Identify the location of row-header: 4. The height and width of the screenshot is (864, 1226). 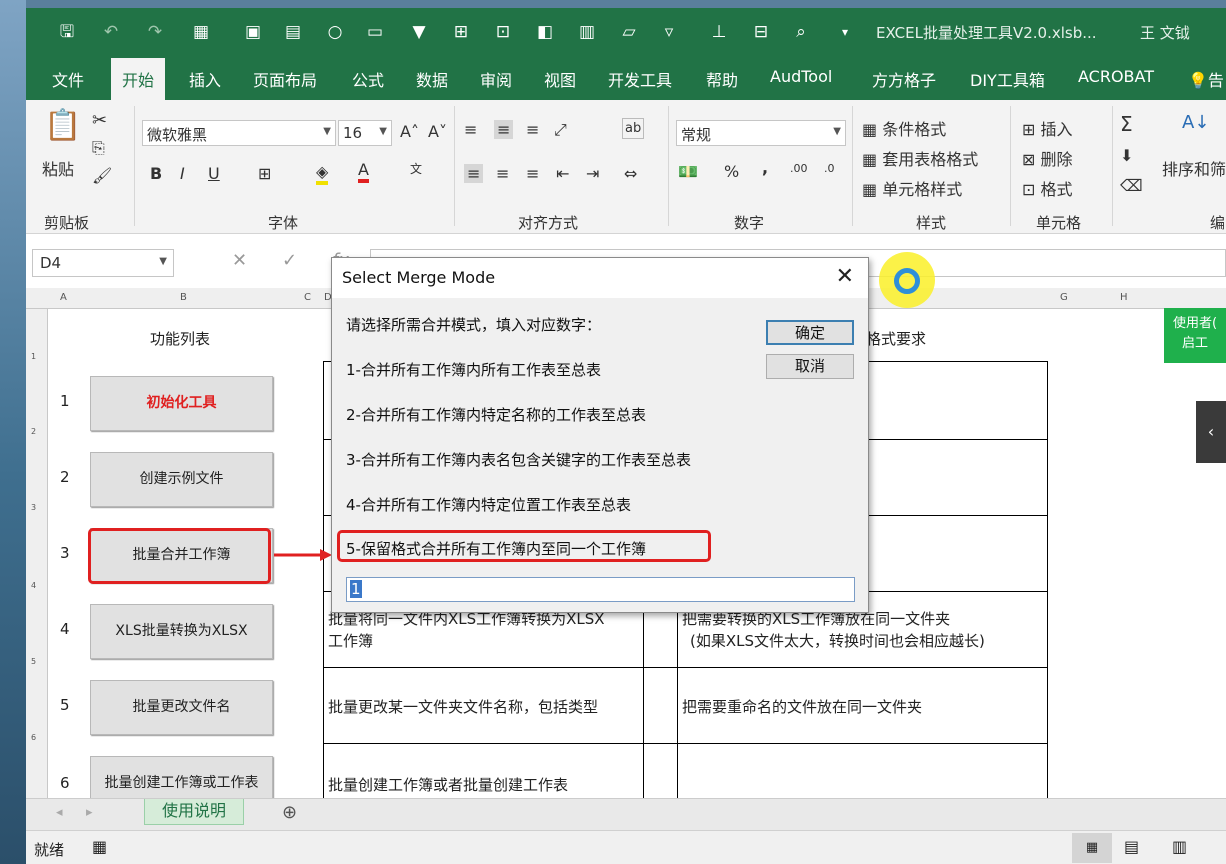
(33, 585).